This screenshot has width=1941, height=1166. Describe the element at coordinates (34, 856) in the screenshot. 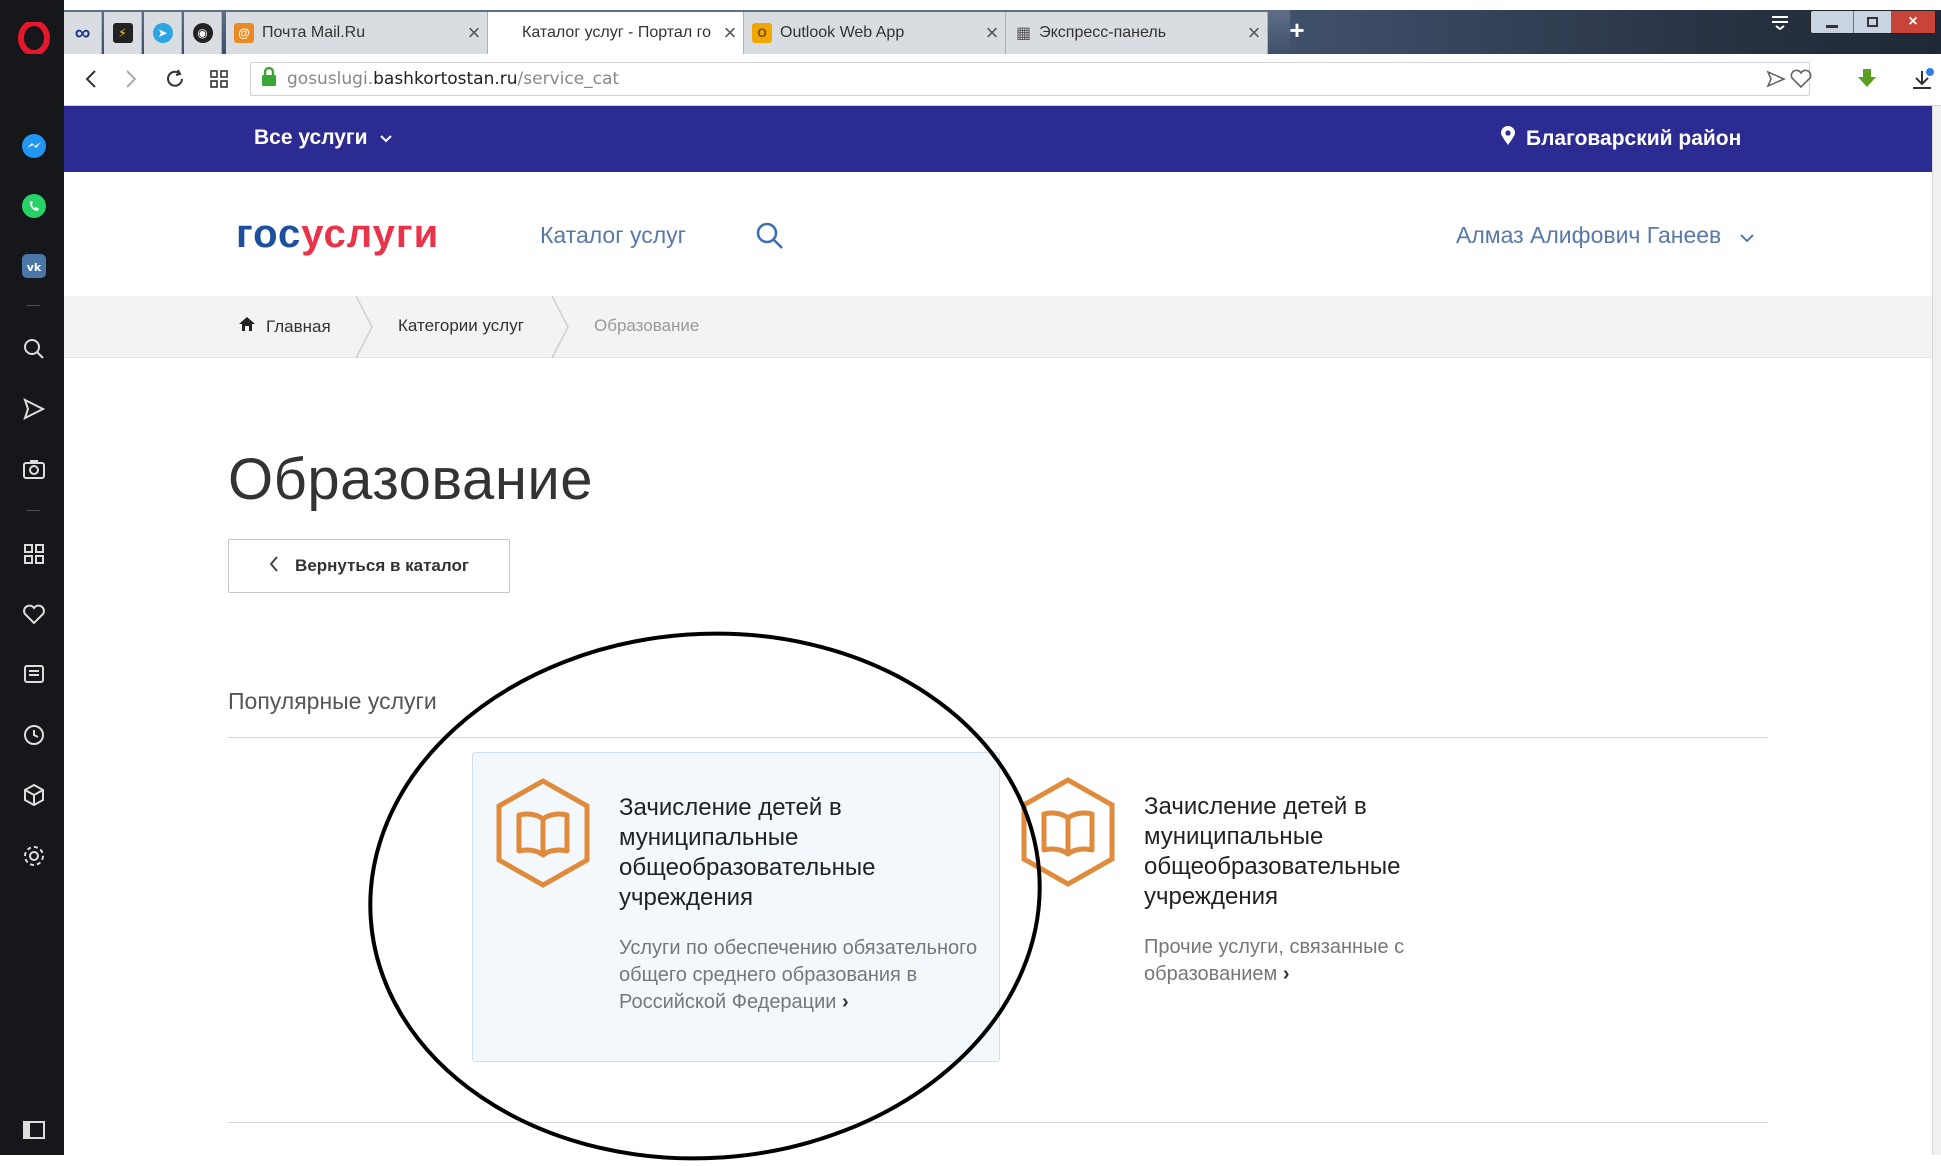

I see `settings-gear-icon` at that location.